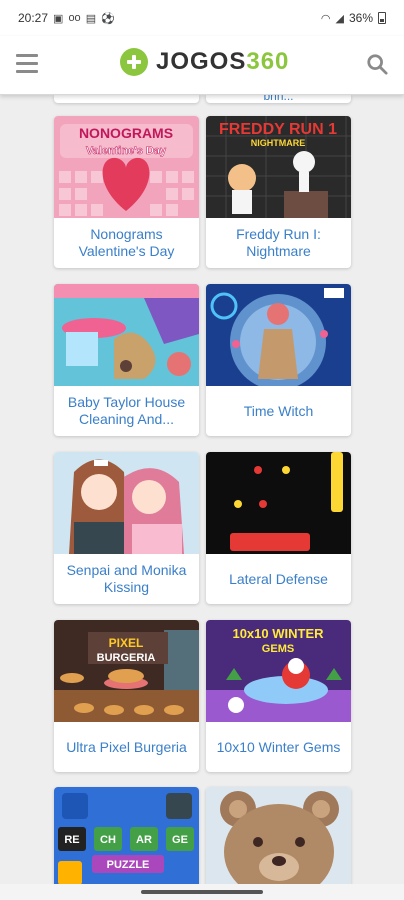  What do you see at coordinates (377, 64) in the screenshot?
I see `search-icon` at bounding box center [377, 64].